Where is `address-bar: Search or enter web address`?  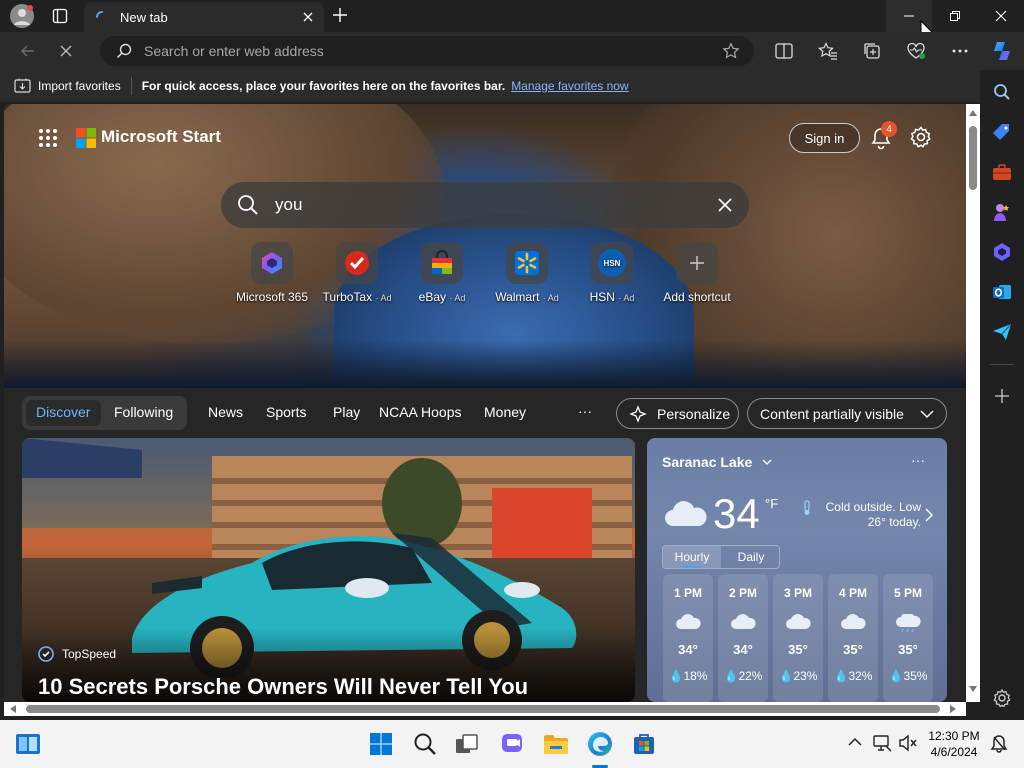
address-bar: Search or enter web address is located at coordinates (427, 51).